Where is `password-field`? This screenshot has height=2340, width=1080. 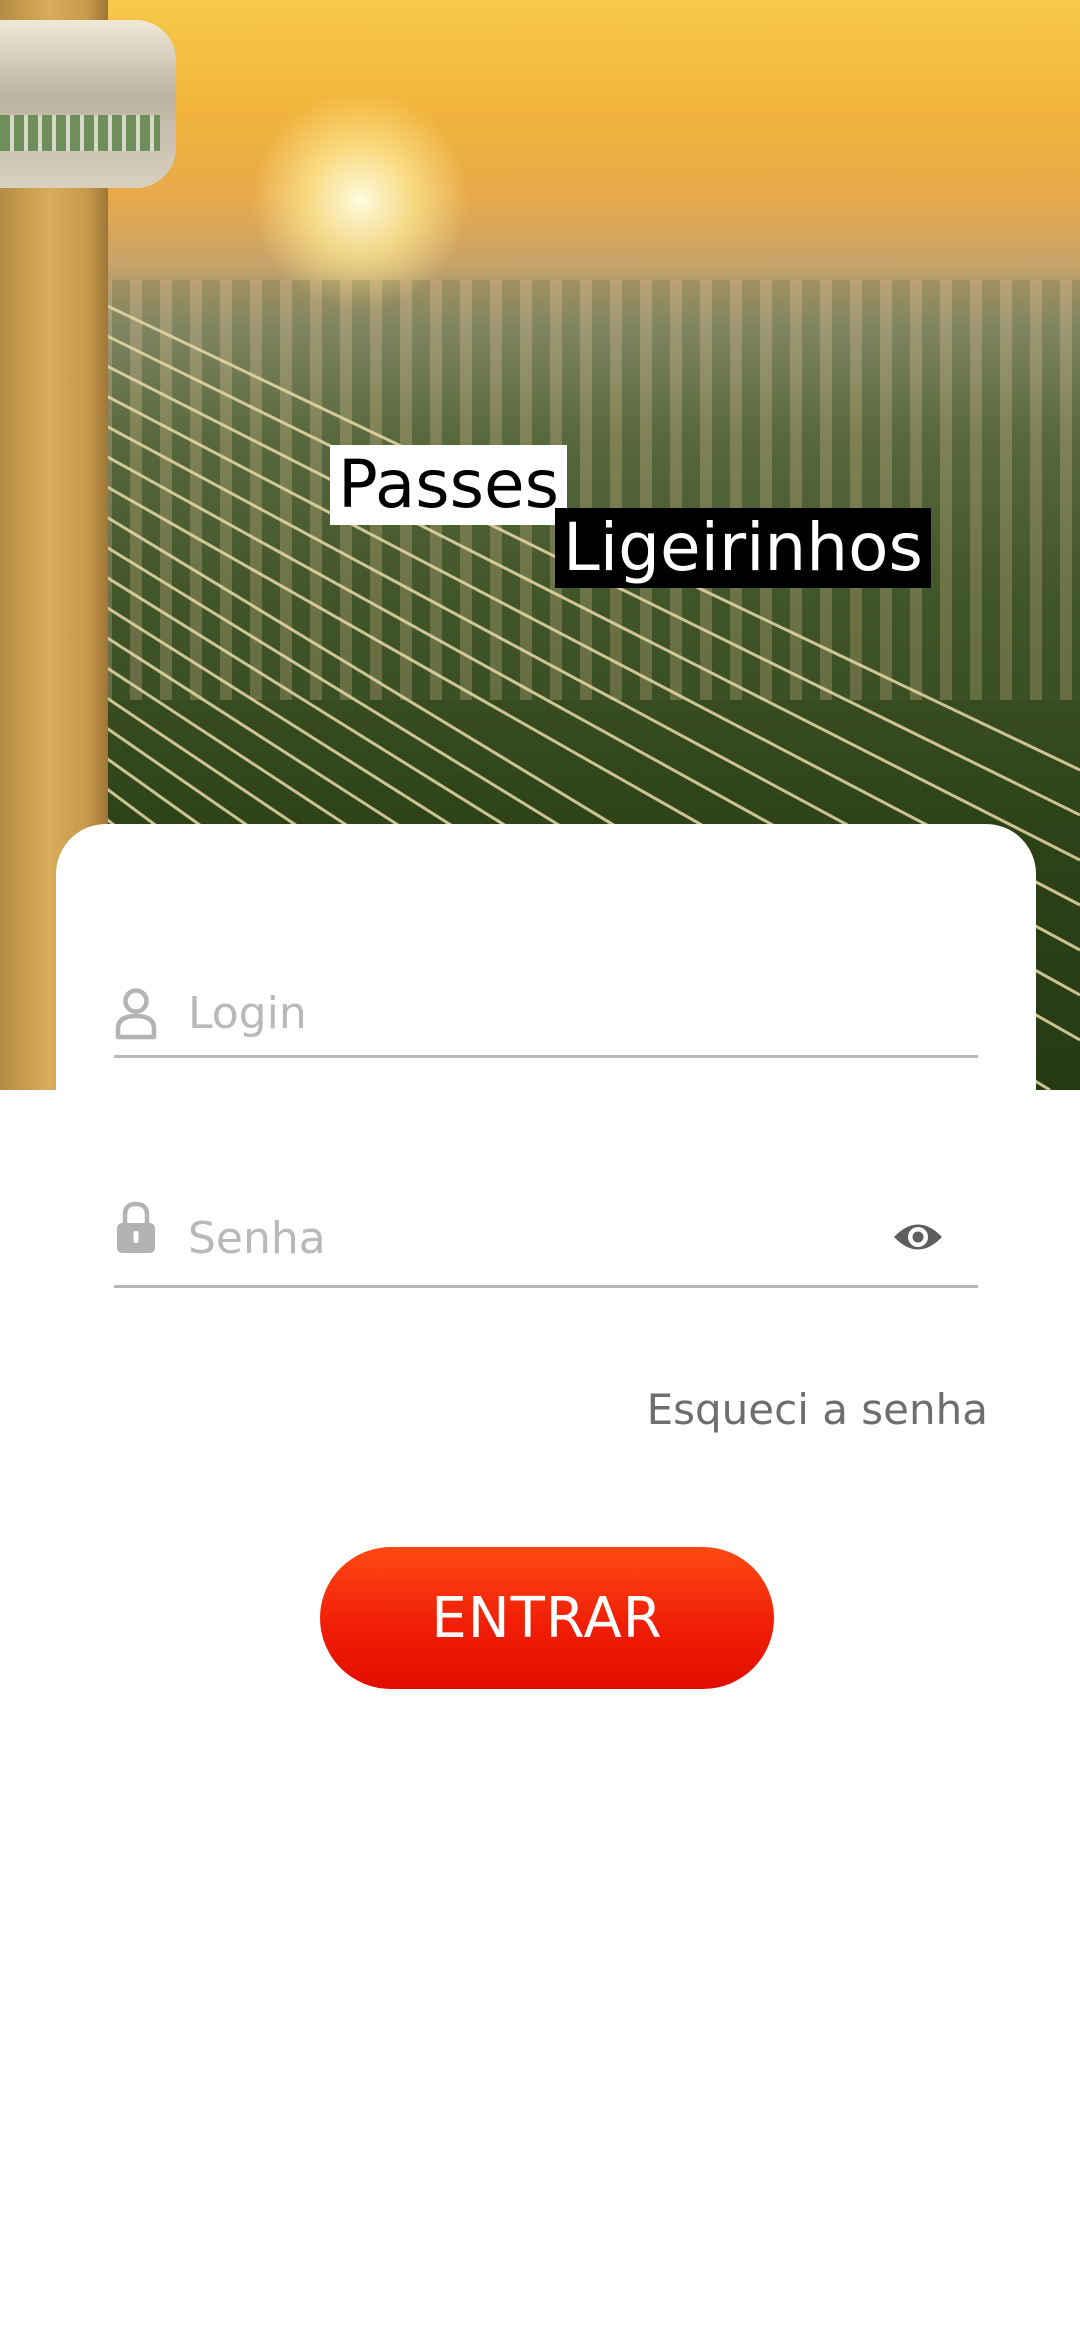 password-field is located at coordinates (546, 1239).